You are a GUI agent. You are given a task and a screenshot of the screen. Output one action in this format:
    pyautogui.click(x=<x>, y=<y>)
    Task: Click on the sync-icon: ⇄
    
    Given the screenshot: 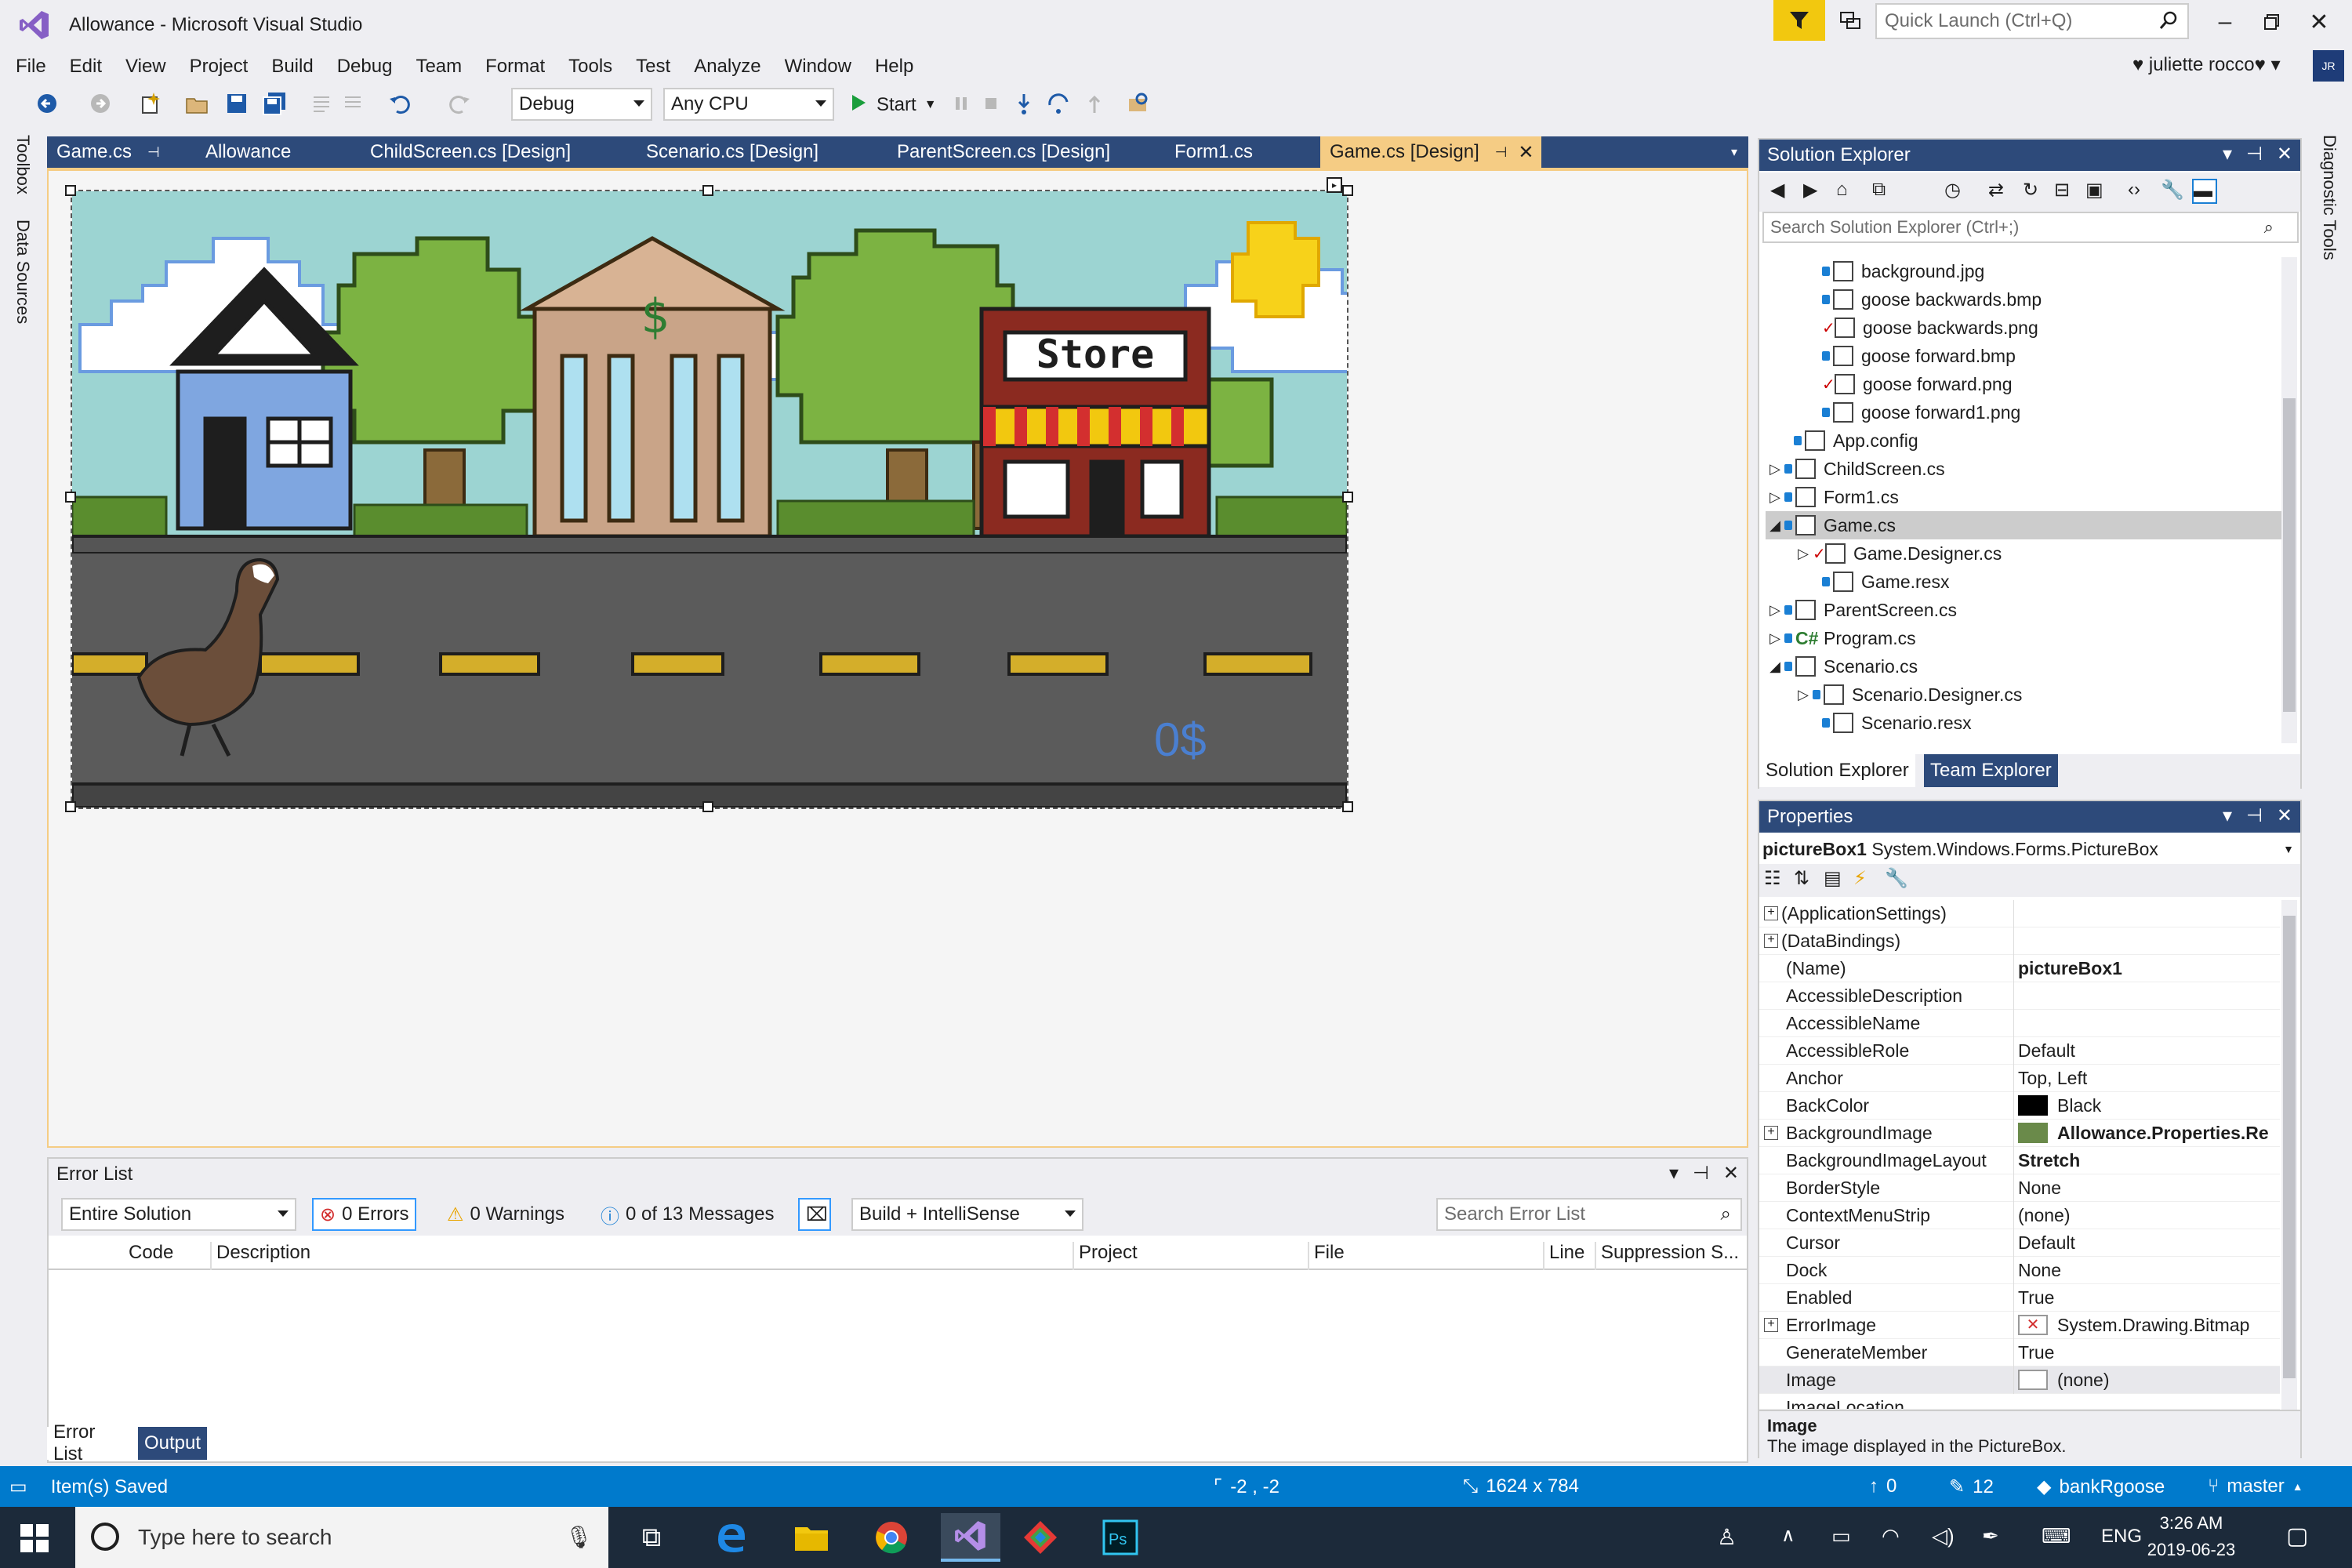 What is the action you would take?
    pyautogui.click(x=2000, y=191)
    